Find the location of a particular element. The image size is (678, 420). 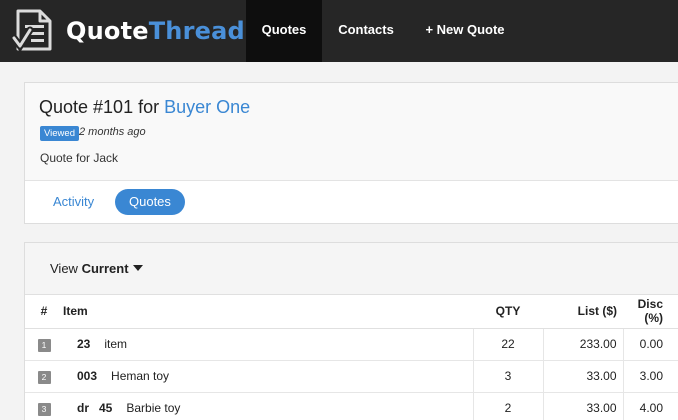

item-description: Heman toy is located at coordinates (140, 376).